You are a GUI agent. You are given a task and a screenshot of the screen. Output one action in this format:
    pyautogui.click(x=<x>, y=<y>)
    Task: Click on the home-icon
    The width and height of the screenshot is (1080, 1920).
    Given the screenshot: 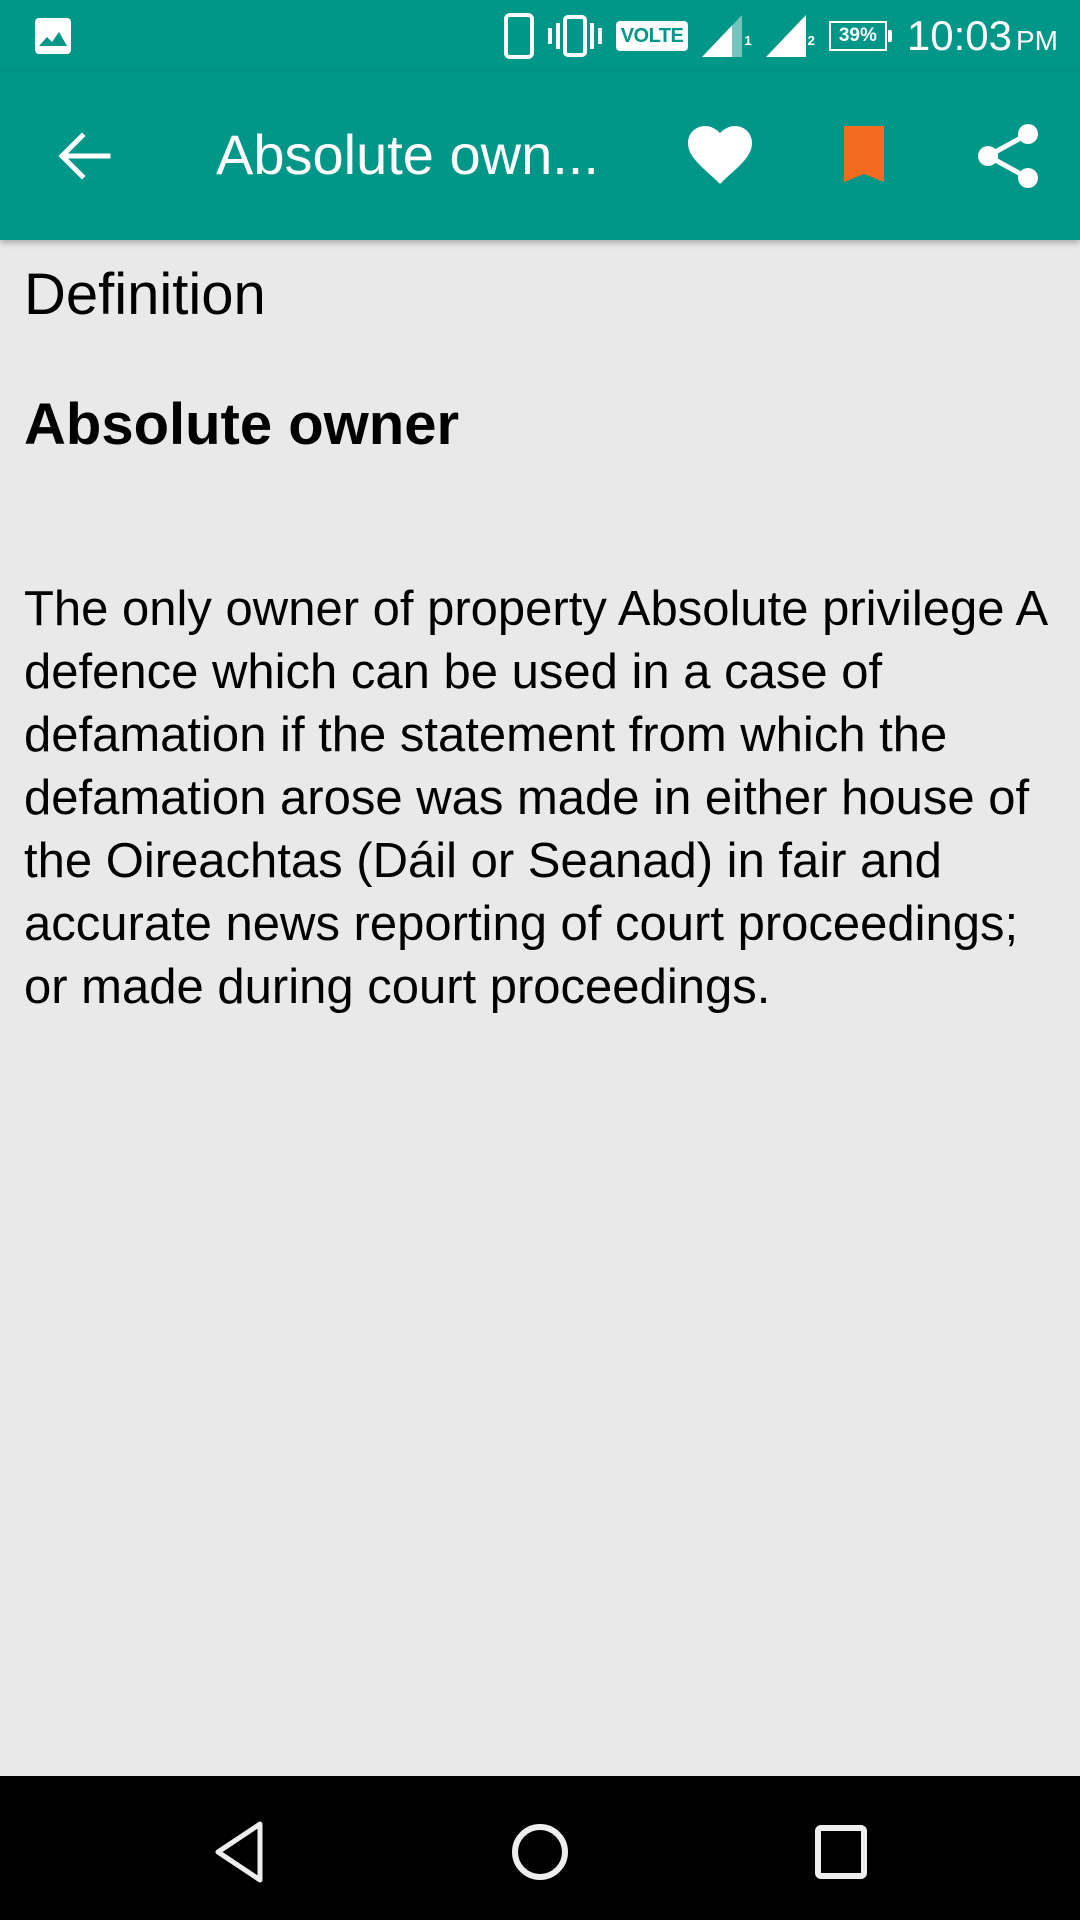 What is the action you would take?
    pyautogui.click(x=540, y=1852)
    